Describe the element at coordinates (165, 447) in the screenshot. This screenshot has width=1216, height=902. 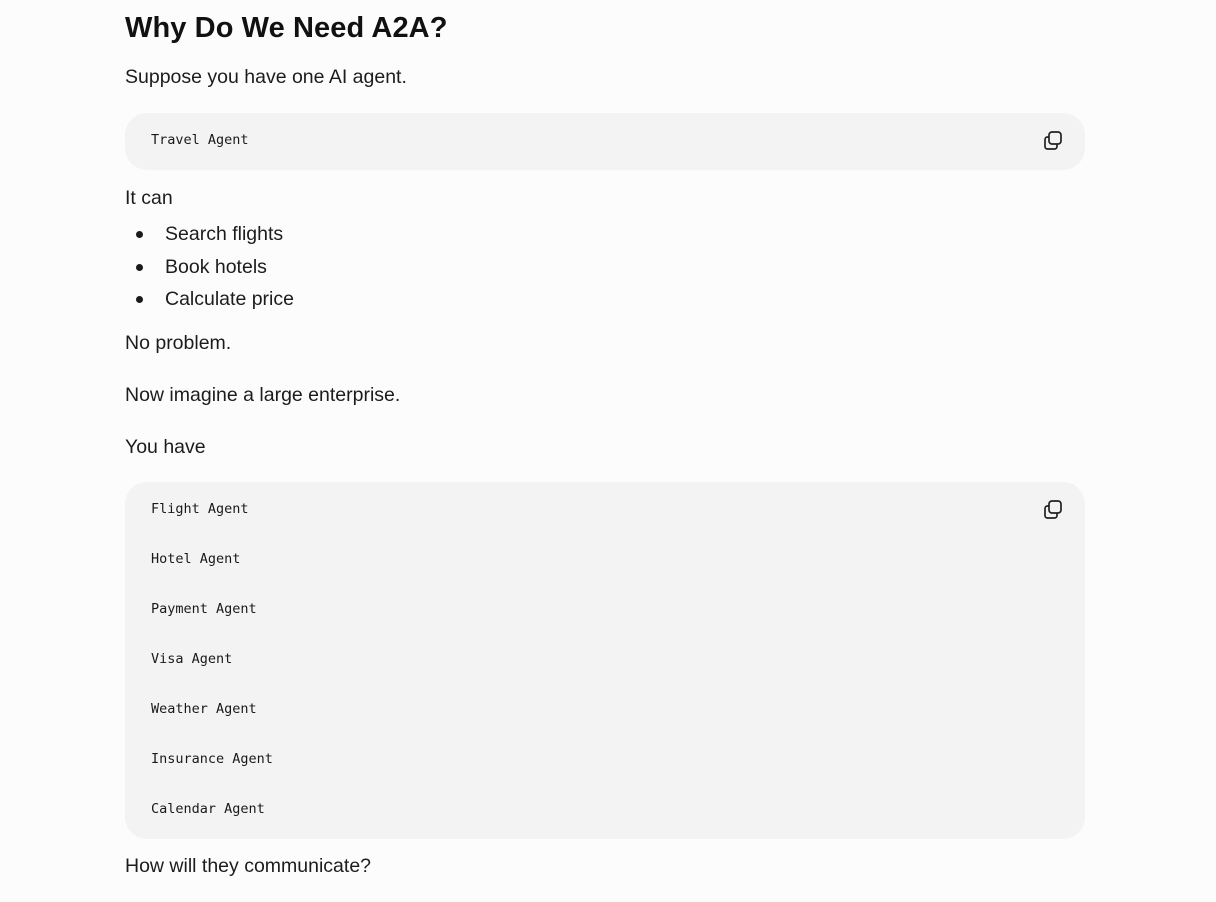
I see `you-have-paragraph: You have` at that location.